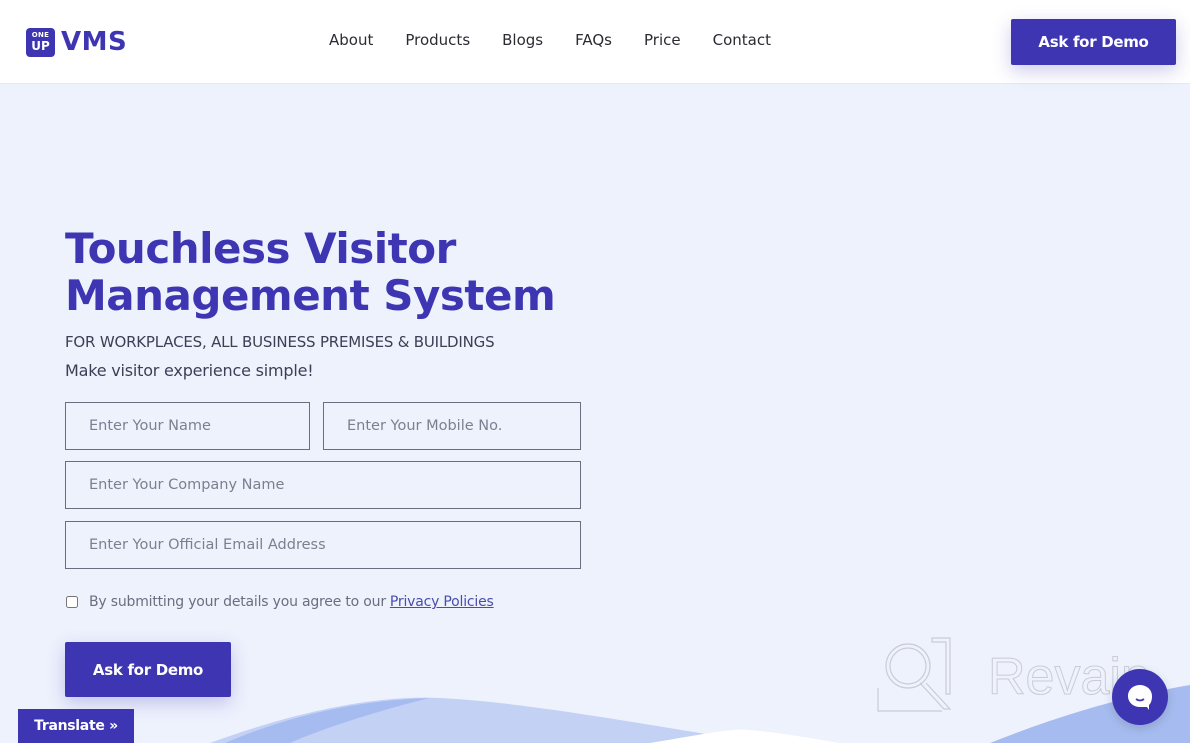  Describe the element at coordinates (437, 40) in the screenshot. I see `nav-products: Products` at that location.